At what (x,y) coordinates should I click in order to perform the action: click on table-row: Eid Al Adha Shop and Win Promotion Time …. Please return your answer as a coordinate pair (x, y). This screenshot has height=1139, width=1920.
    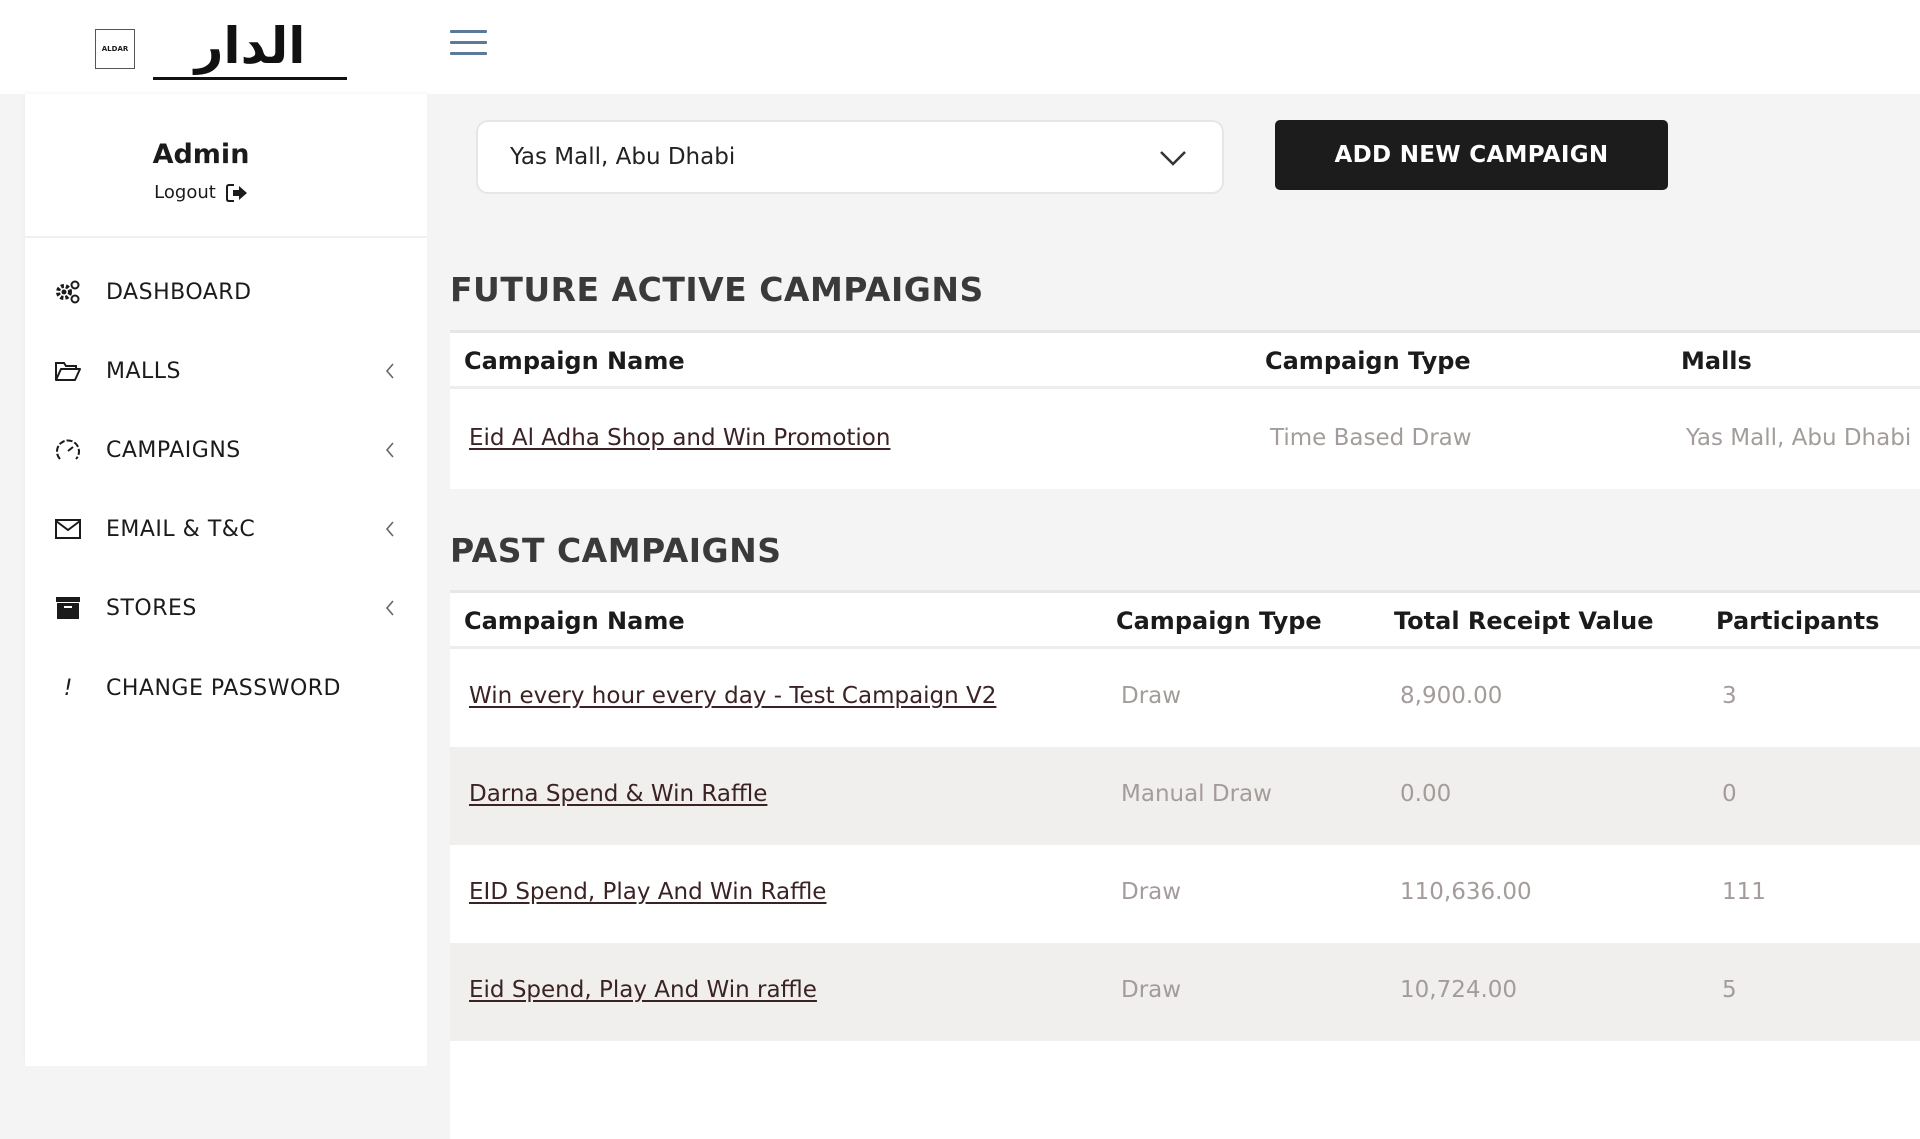
    Looking at the image, I should click on (1185, 439).